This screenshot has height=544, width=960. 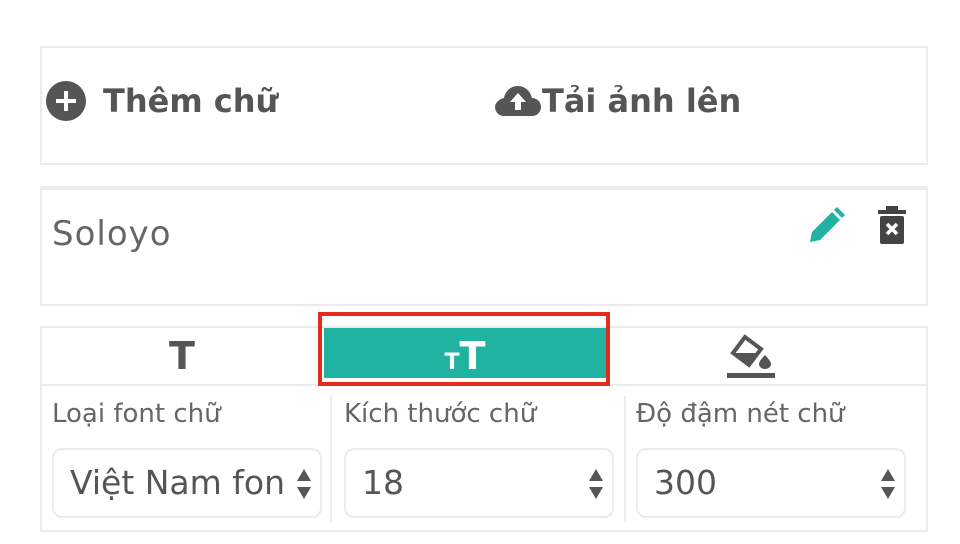 I want to click on text-item-content: Soloyo, so click(x=112, y=234).